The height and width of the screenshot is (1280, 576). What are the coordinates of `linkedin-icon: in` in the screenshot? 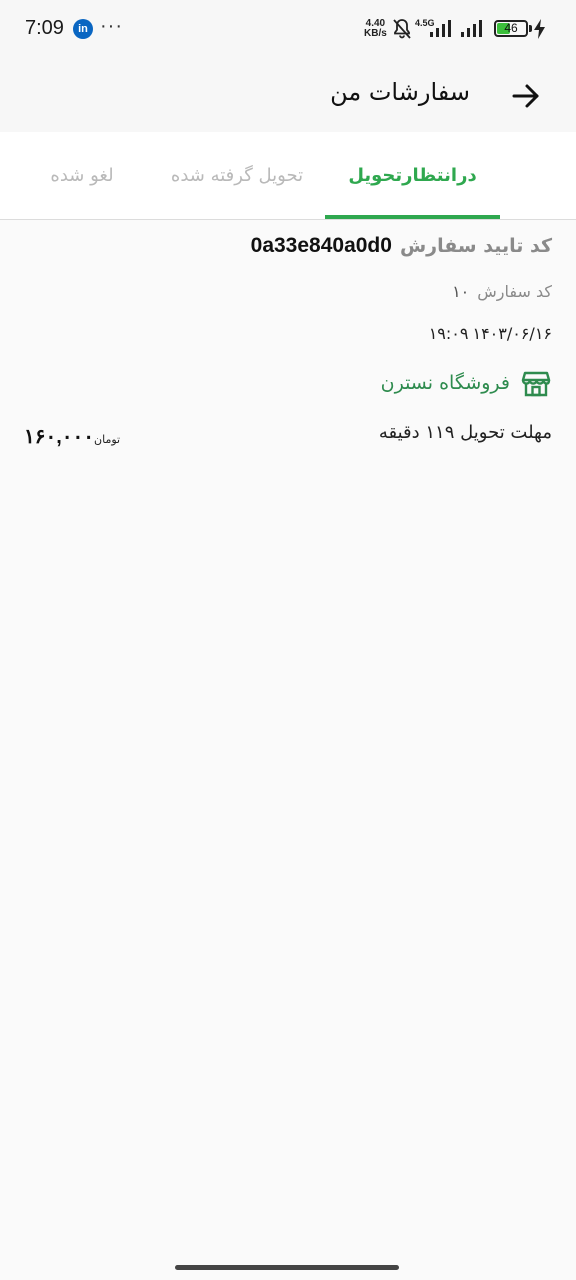 It's located at (83, 29).